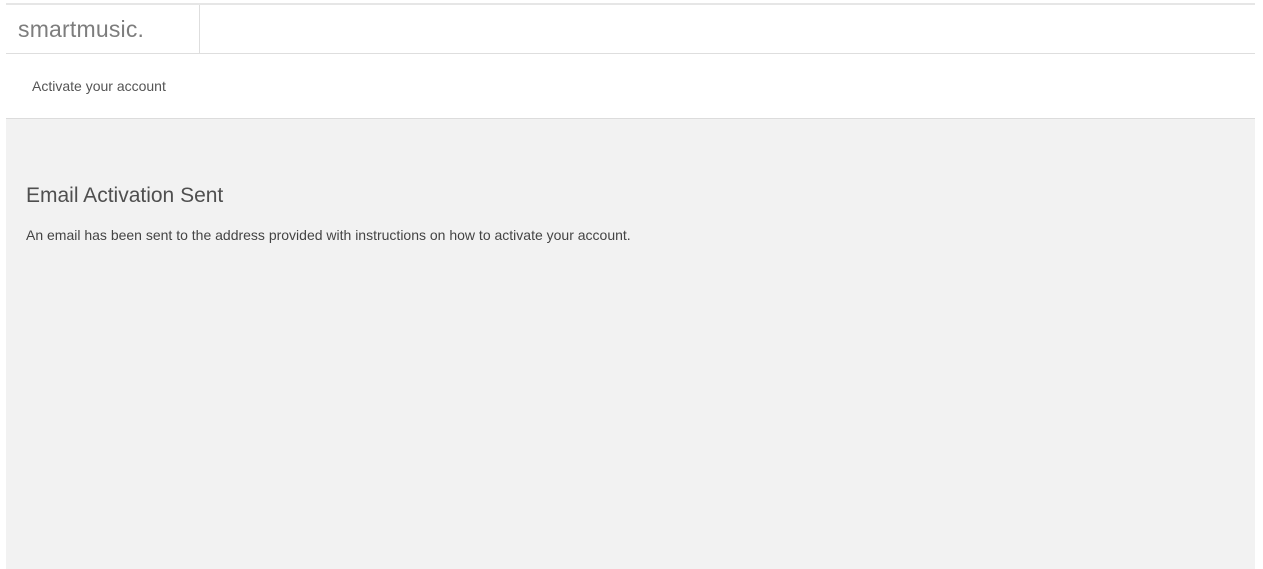  What do you see at coordinates (630, 29) in the screenshot?
I see `app-header: smartmusic.` at bounding box center [630, 29].